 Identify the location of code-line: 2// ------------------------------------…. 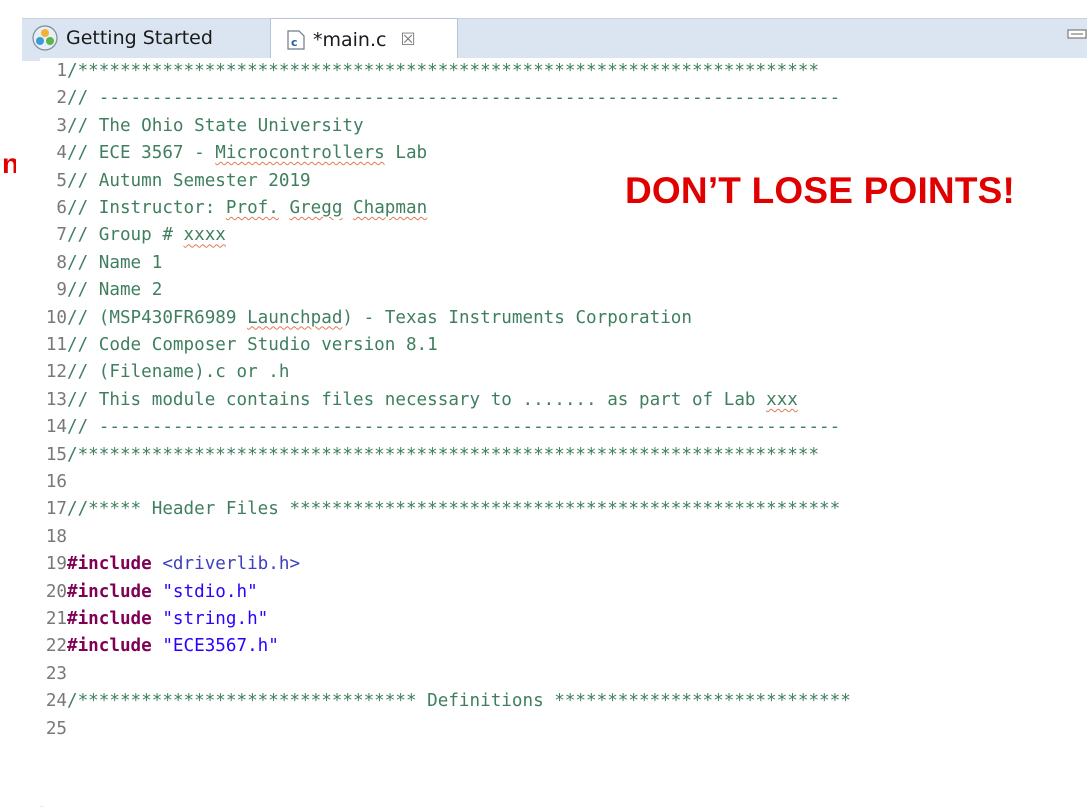
(563, 98).